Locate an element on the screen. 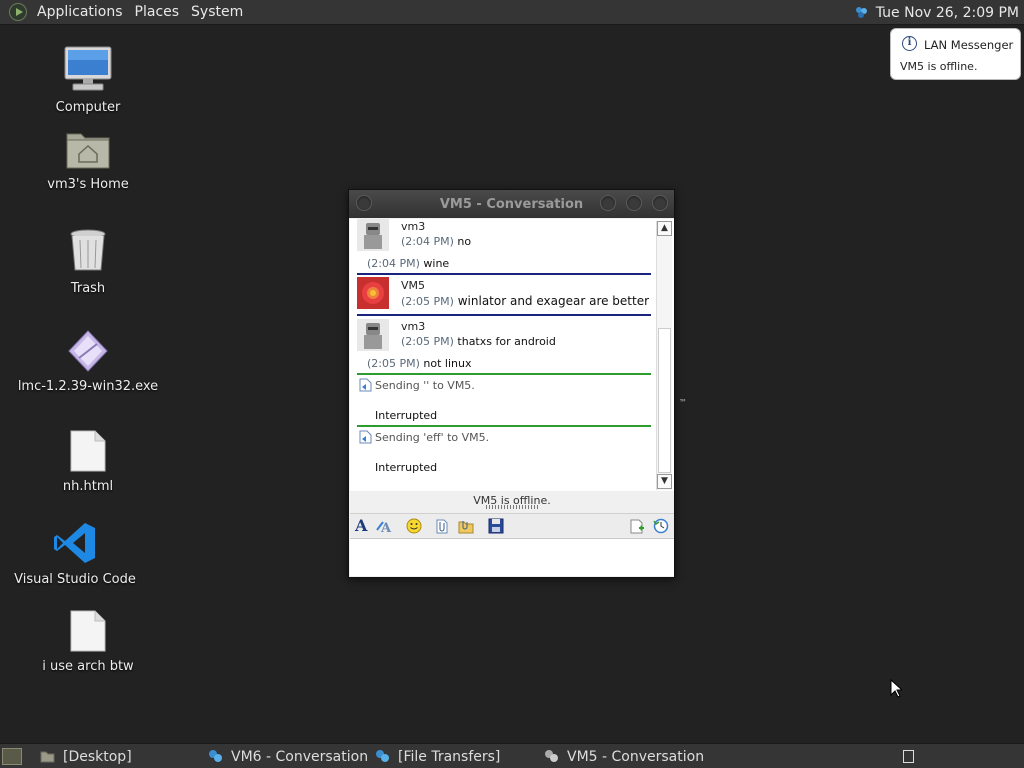 This screenshot has height=768, width=1024. info-icon: i is located at coordinates (909, 43).